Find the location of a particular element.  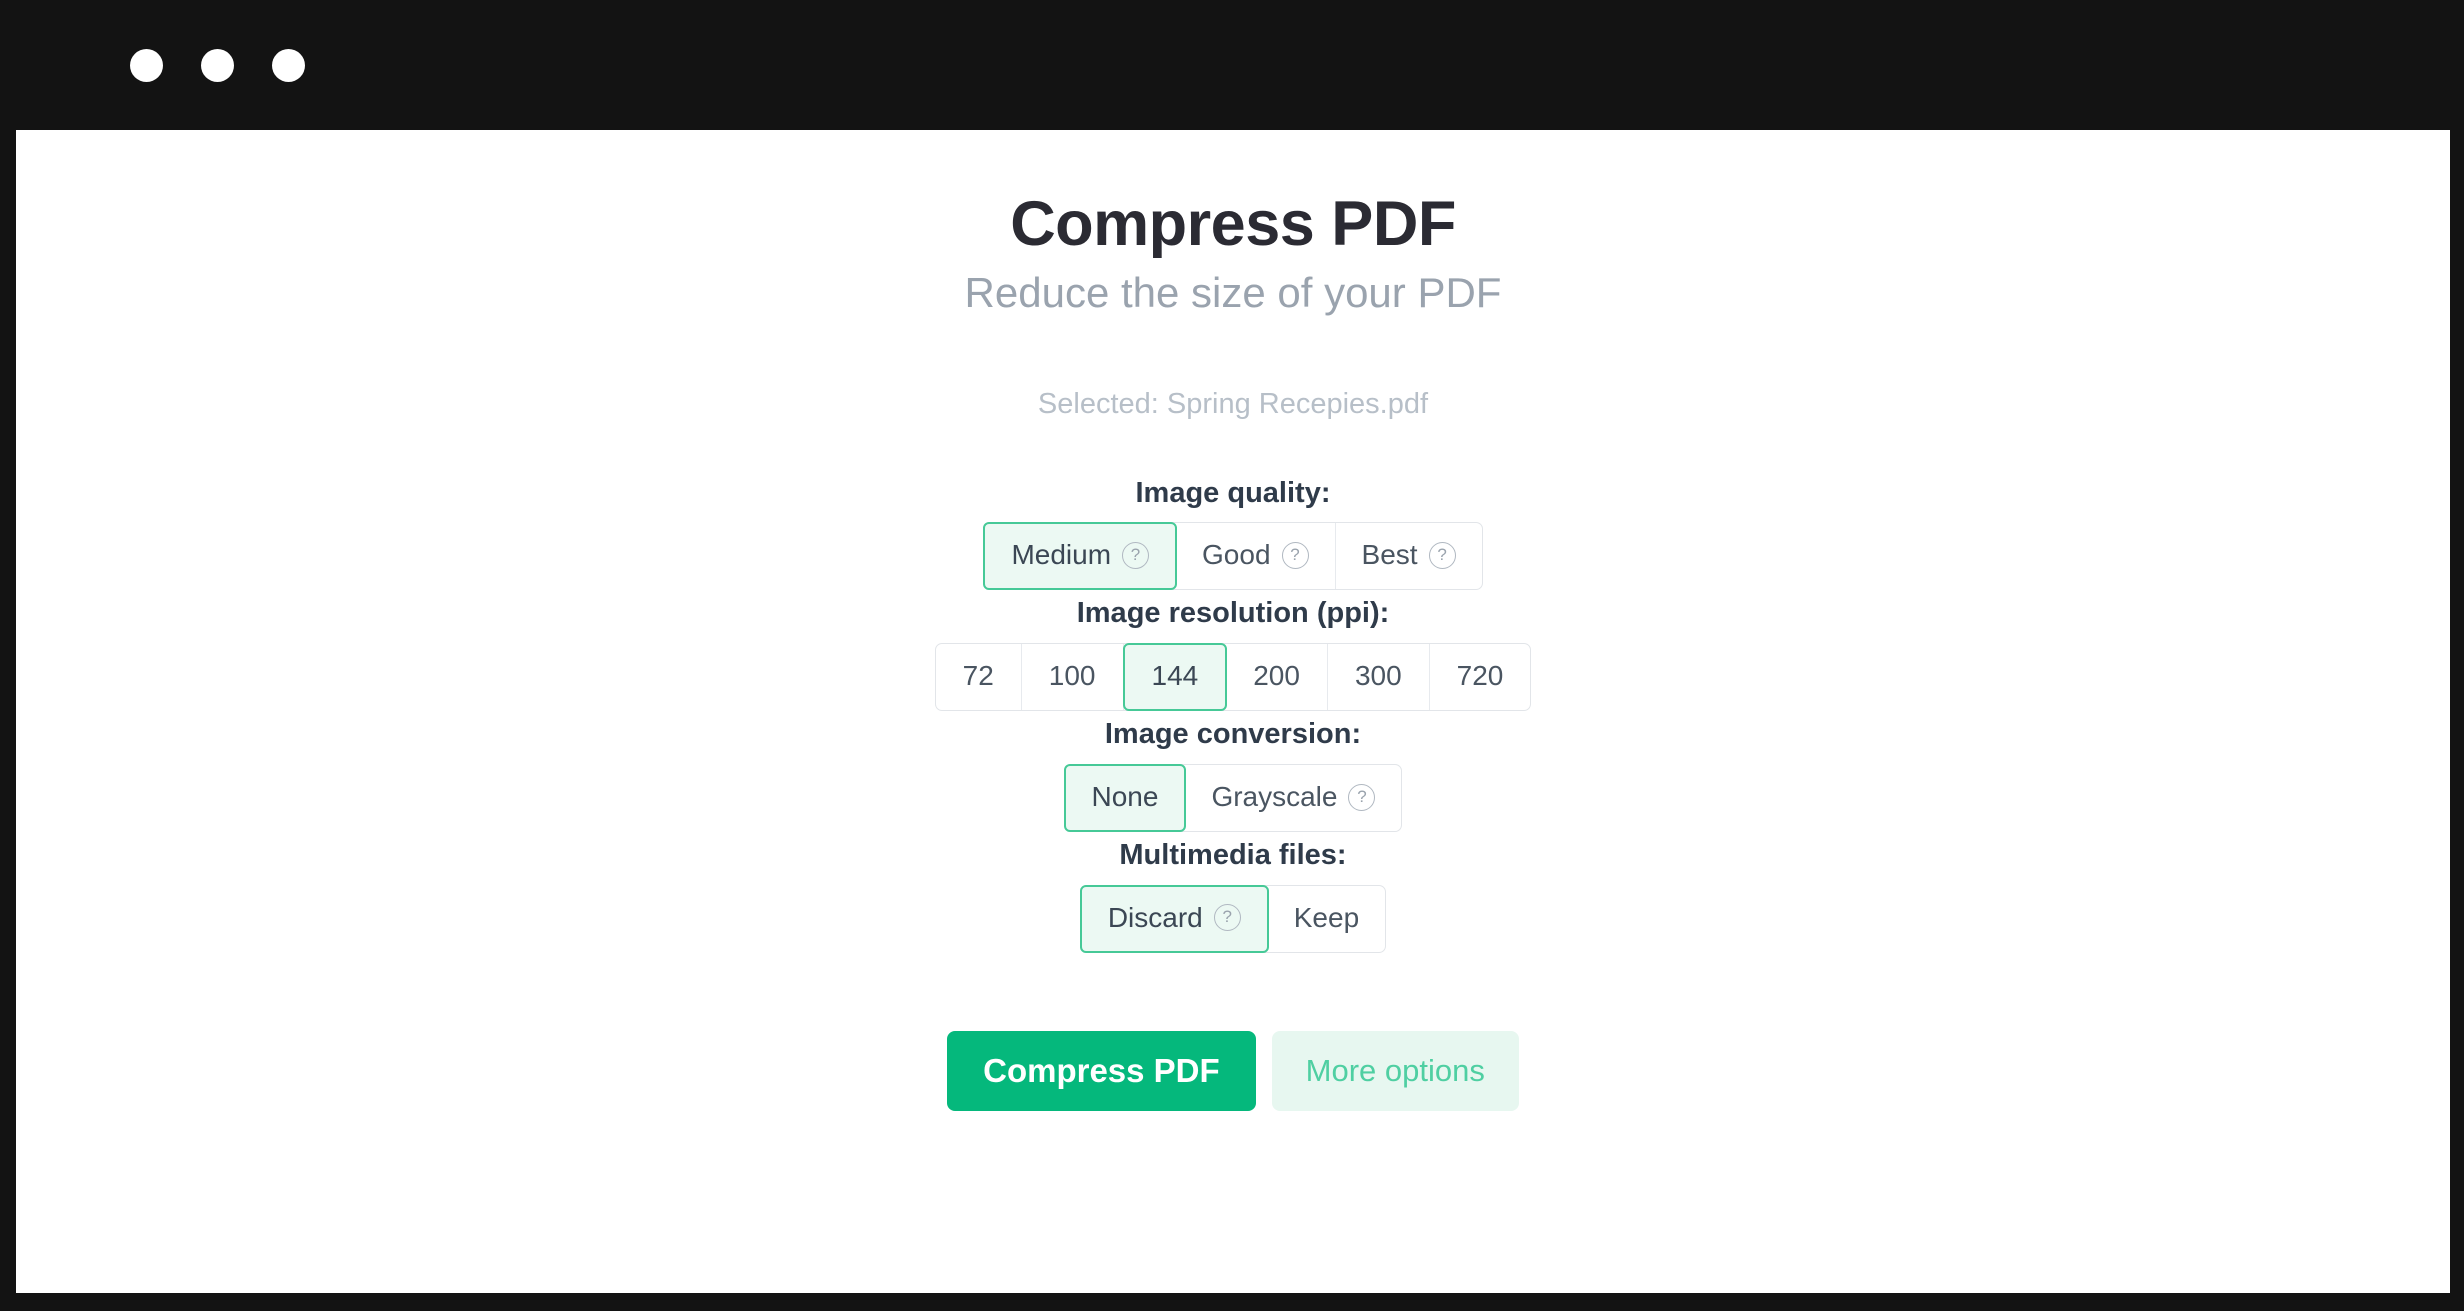

option-label-text: Keep is located at coordinates (1326, 917).